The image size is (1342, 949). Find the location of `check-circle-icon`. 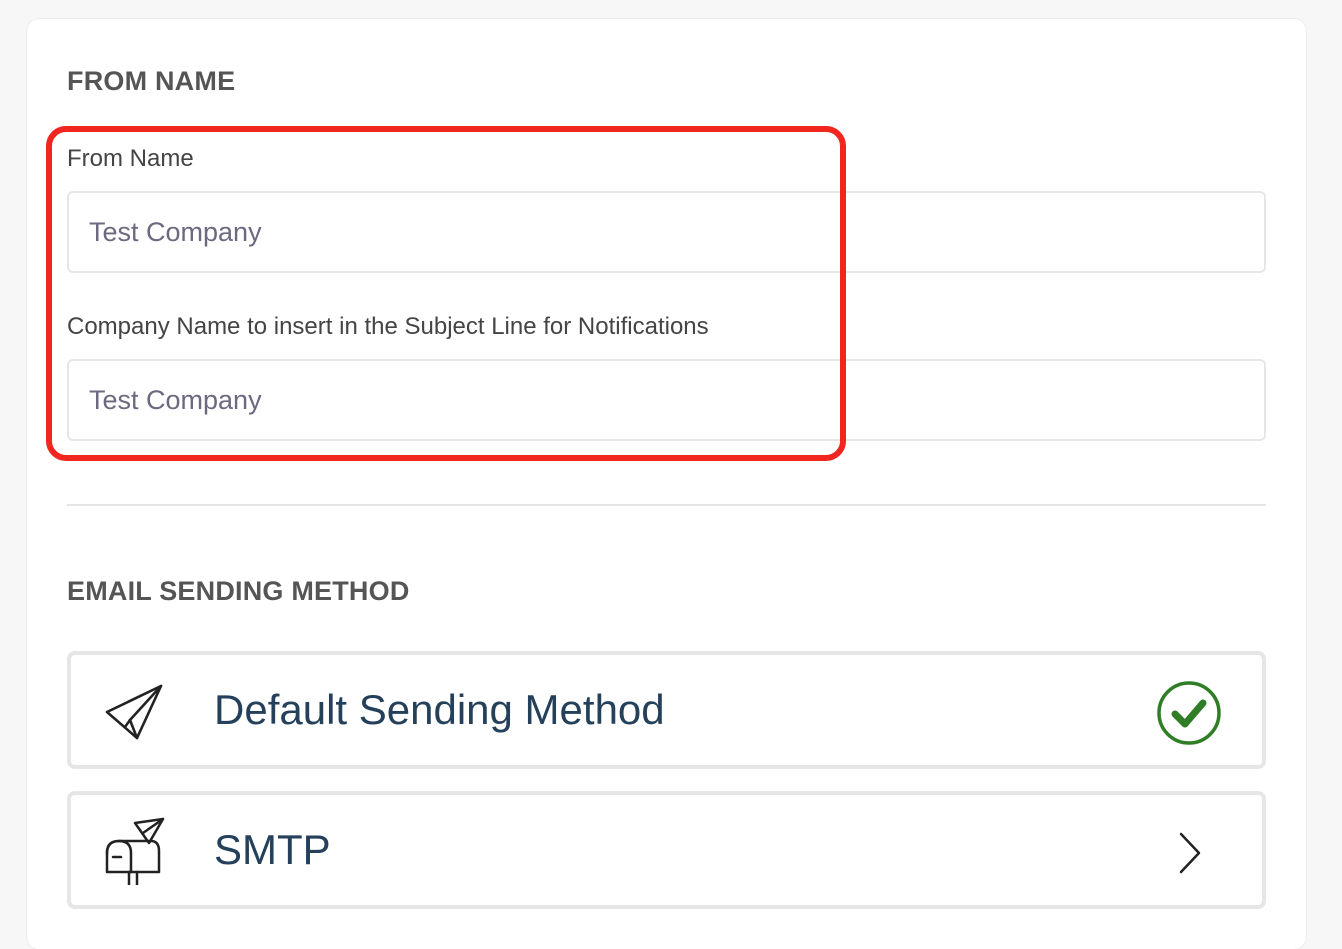

check-circle-icon is located at coordinates (1189, 713).